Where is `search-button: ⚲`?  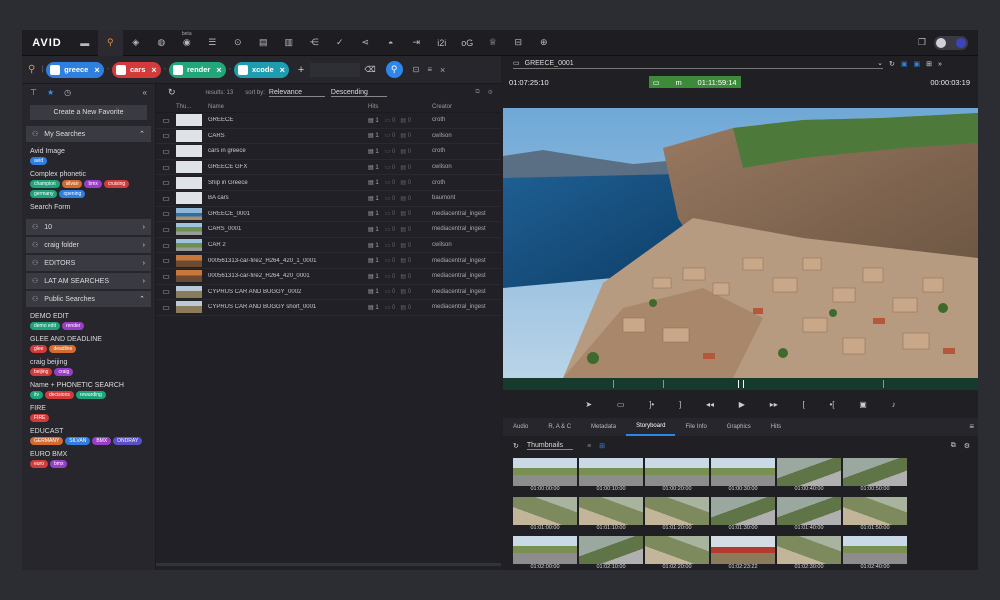 search-button: ⚲ is located at coordinates (394, 69).